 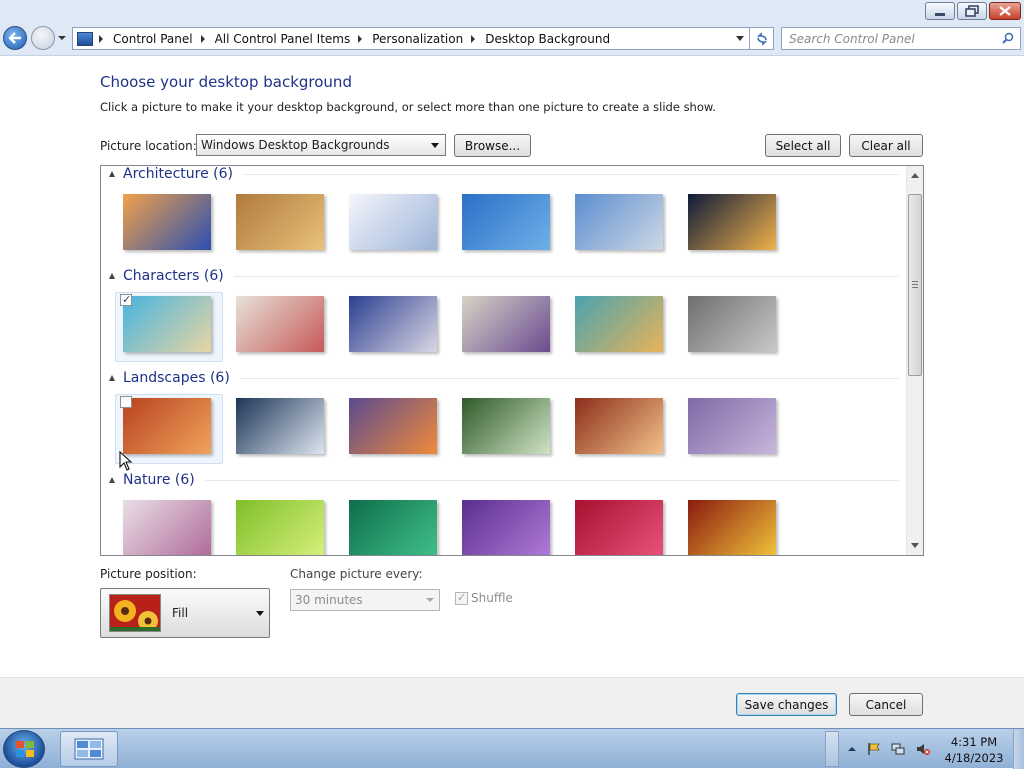 What do you see at coordinates (85, 38) in the screenshot?
I see `control-panel-icon` at bounding box center [85, 38].